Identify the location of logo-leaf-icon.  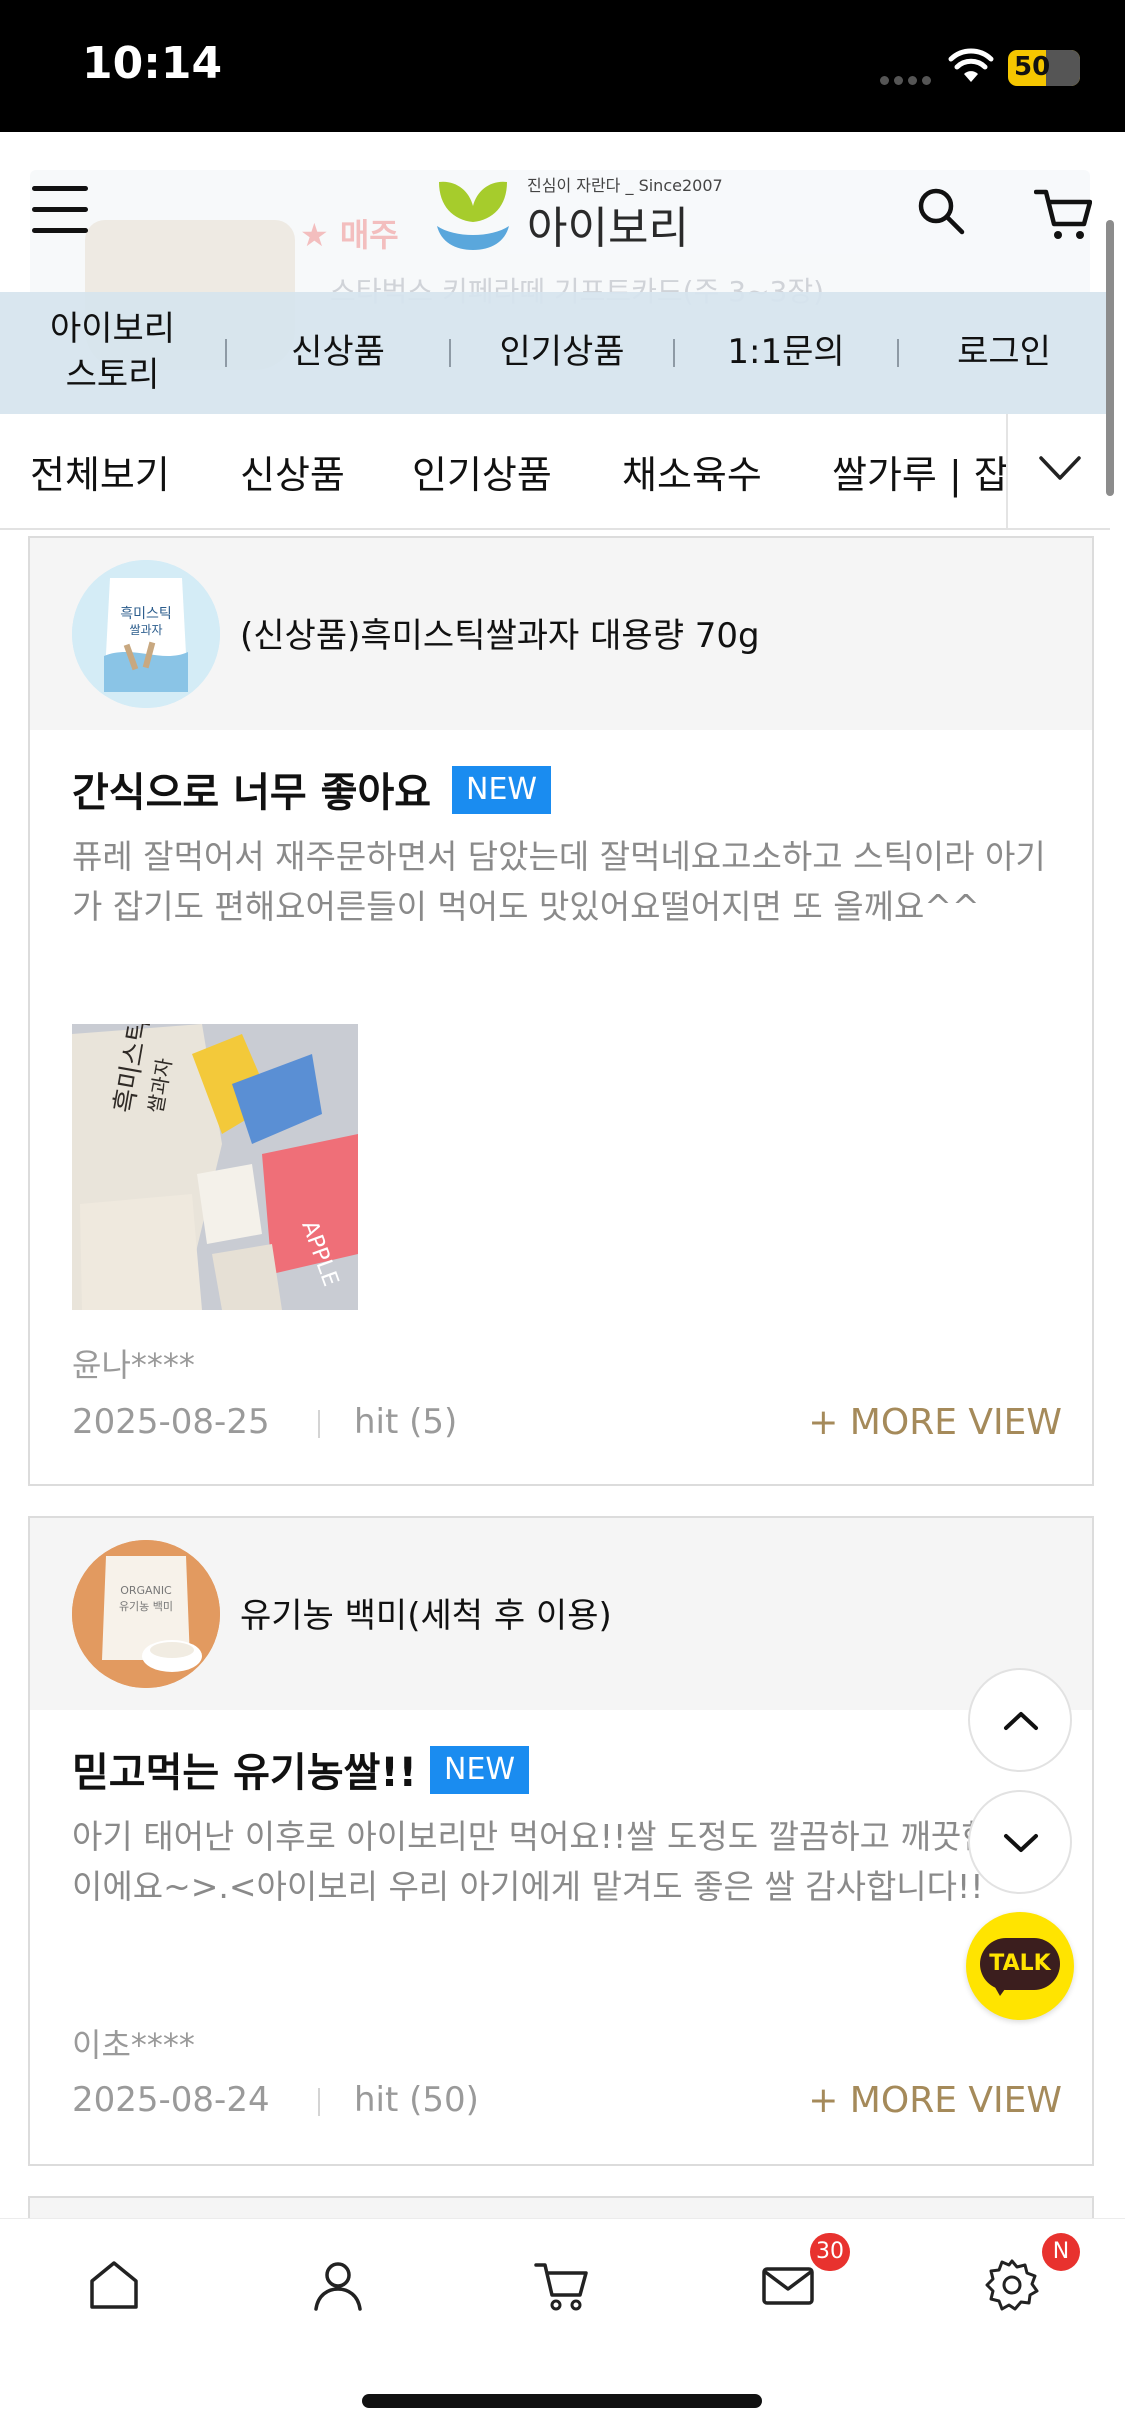
(473, 215).